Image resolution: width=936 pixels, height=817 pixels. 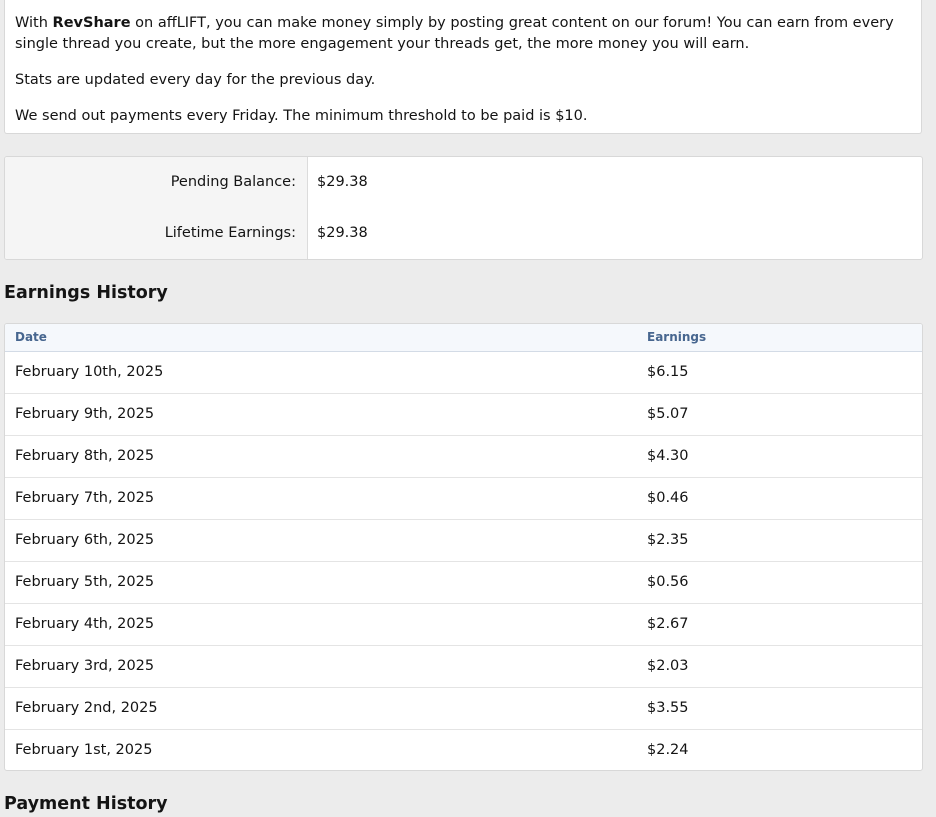 What do you see at coordinates (463, 541) in the screenshot?
I see `table-row: February 6th, 2025 $2.35` at bounding box center [463, 541].